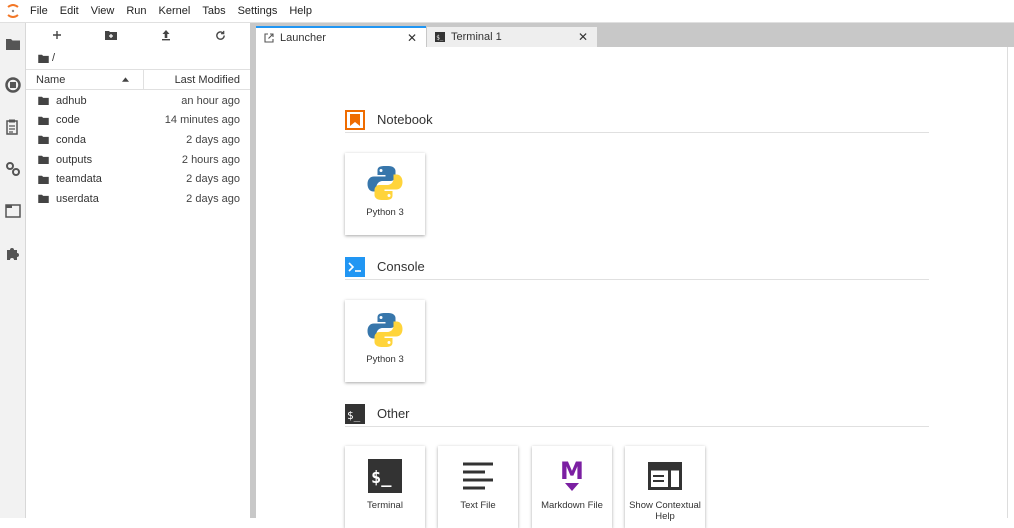 This screenshot has height=528, width=1014. I want to click on tab-launcher: Launcher ✕, so click(341, 36).